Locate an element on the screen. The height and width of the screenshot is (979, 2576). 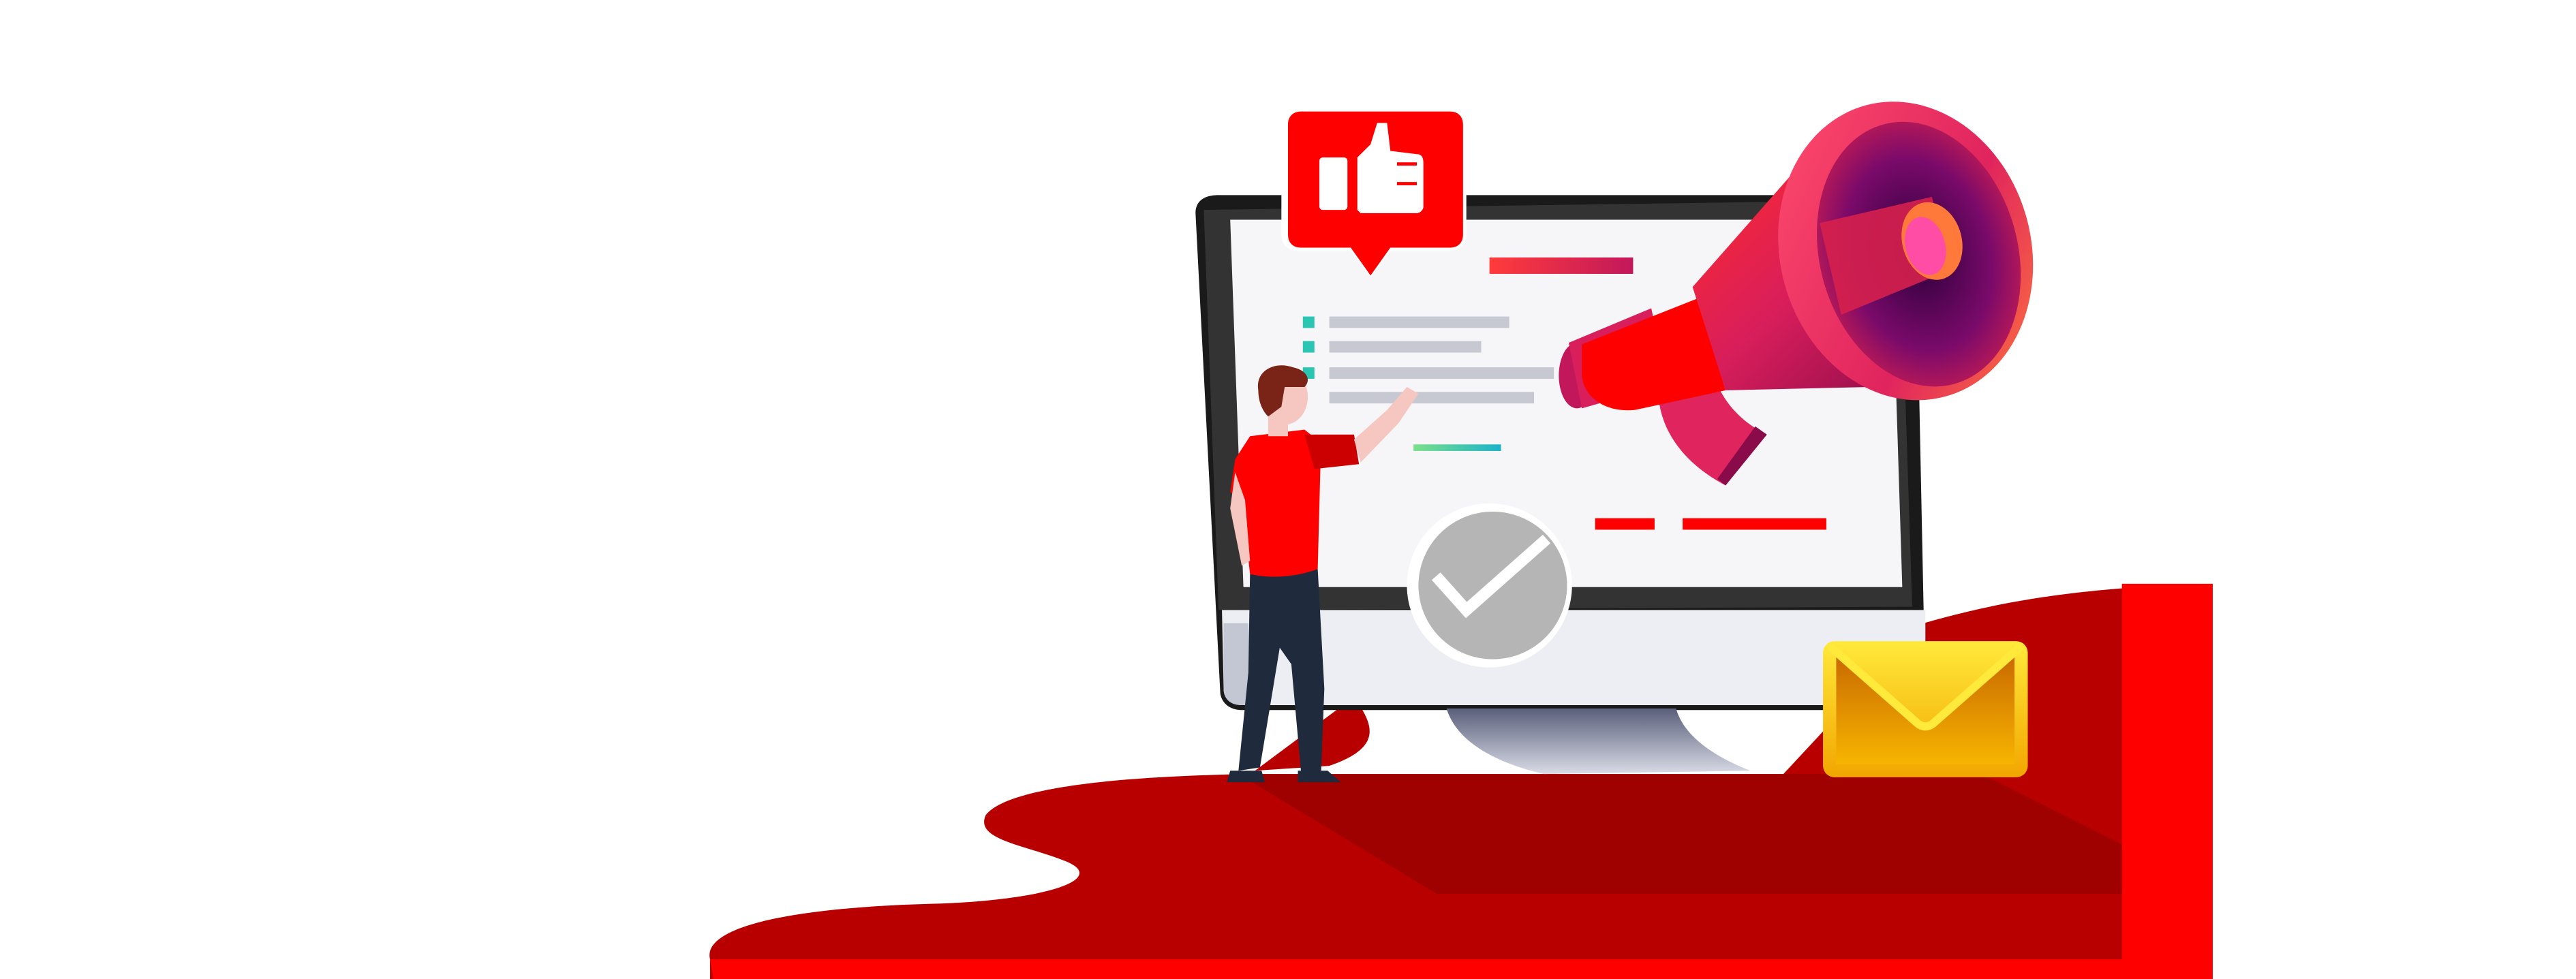
header-bar is located at coordinates (1561, 265).